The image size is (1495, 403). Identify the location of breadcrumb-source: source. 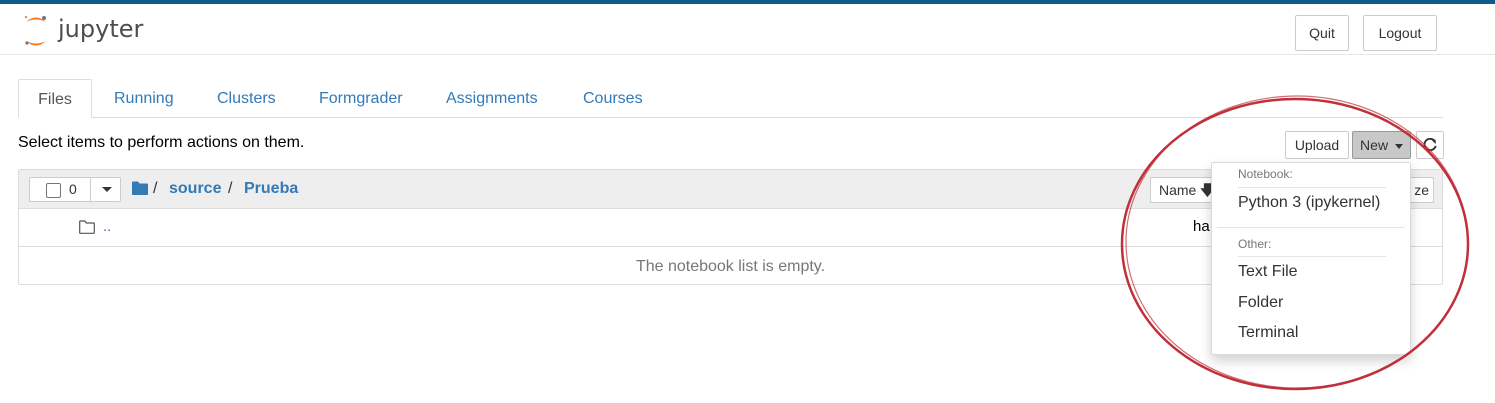
(195, 189).